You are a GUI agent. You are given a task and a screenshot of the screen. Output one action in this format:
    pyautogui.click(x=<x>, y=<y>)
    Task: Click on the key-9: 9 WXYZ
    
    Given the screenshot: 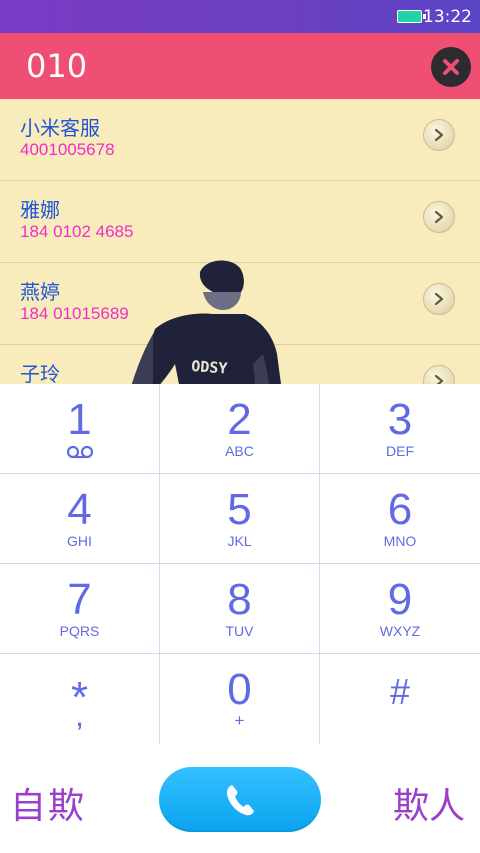 What is the action you would take?
    pyautogui.click(x=400, y=609)
    